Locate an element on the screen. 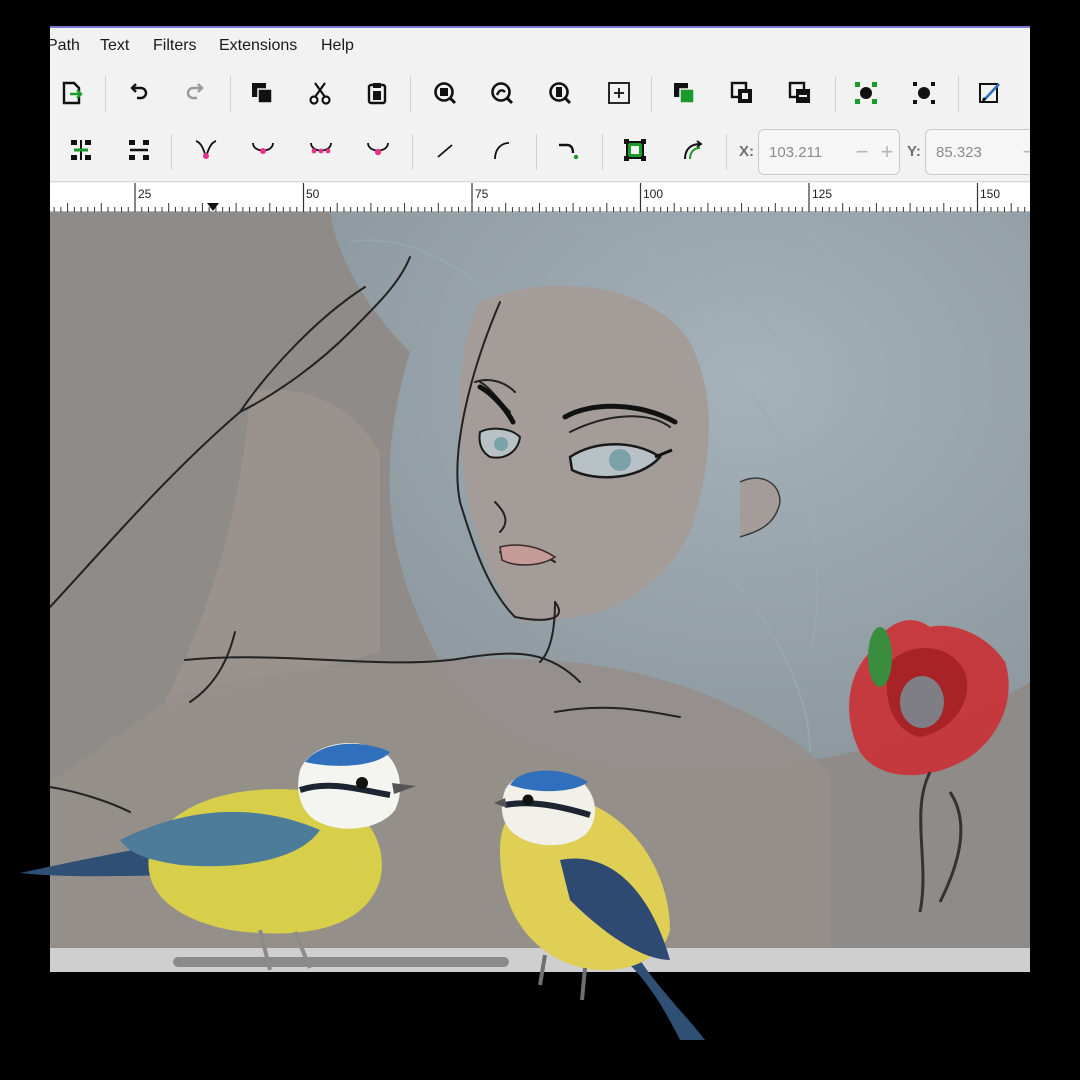 The height and width of the screenshot is (1080, 1080). menu-filters: Filters is located at coordinates (175, 46).